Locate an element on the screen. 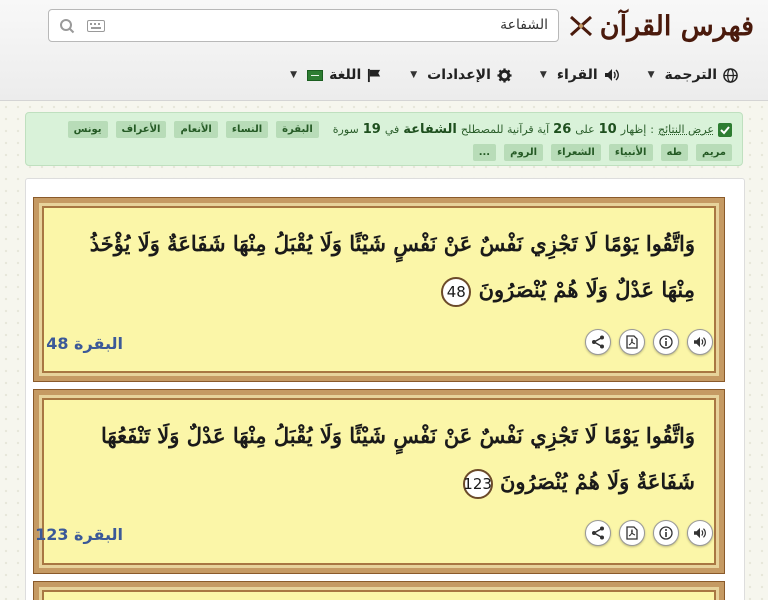 The image size is (768, 600). surah-tag: مريم is located at coordinates (713, 152).